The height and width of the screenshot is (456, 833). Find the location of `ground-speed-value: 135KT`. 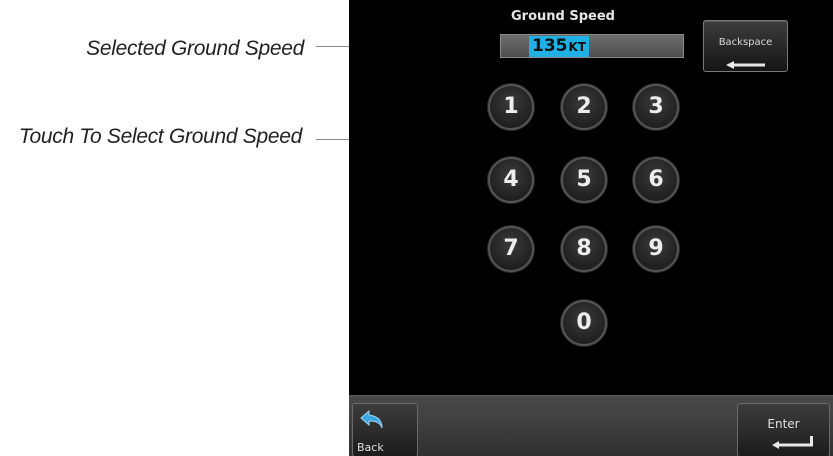

ground-speed-value: 135KT is located at coordinates (559, 46).